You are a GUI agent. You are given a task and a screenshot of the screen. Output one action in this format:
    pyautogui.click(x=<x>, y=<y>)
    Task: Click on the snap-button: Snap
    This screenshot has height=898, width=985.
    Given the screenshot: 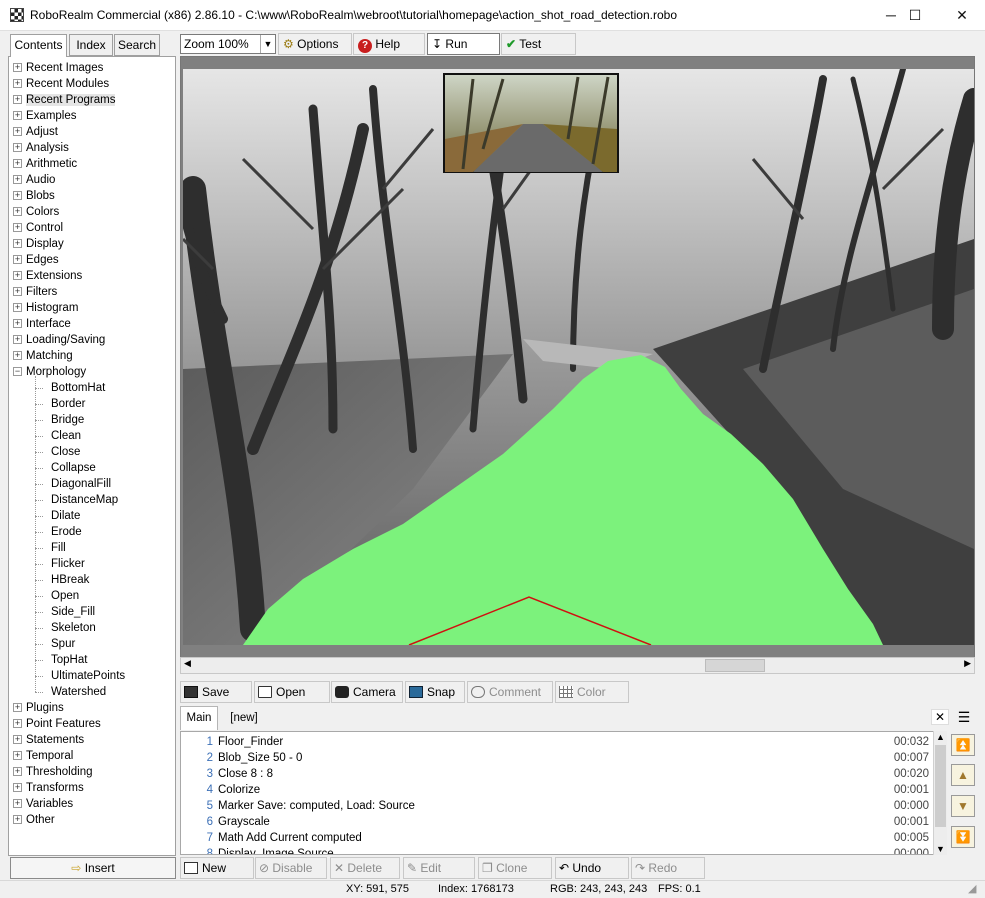 What is the action you would take?
    pyautogui.click(x=435, y=692)
    